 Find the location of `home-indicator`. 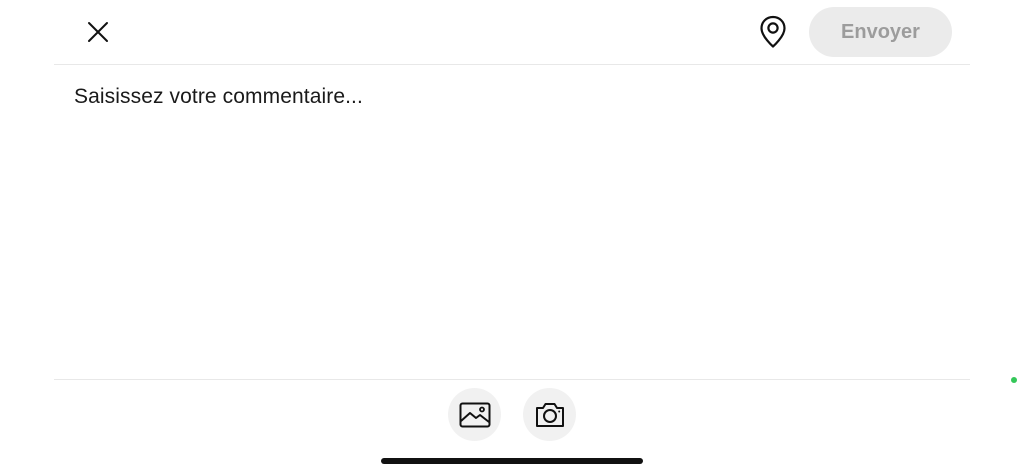

home-indicator is located at coordinates (512, 461).